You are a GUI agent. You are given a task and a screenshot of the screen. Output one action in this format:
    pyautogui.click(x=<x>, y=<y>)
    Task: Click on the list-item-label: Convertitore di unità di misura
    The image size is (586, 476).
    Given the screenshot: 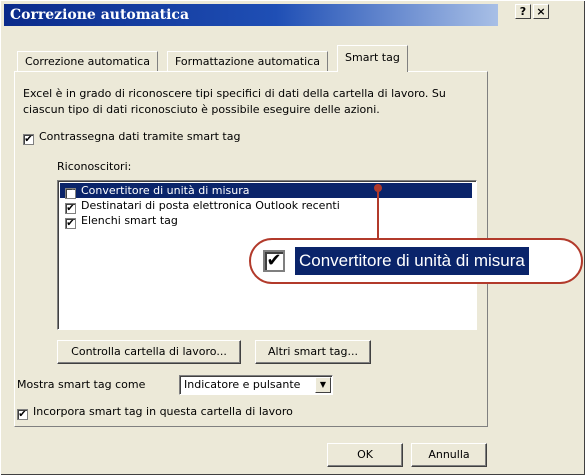 What is the action you would take?
    pyautogui.click(x=165, y=190)
    